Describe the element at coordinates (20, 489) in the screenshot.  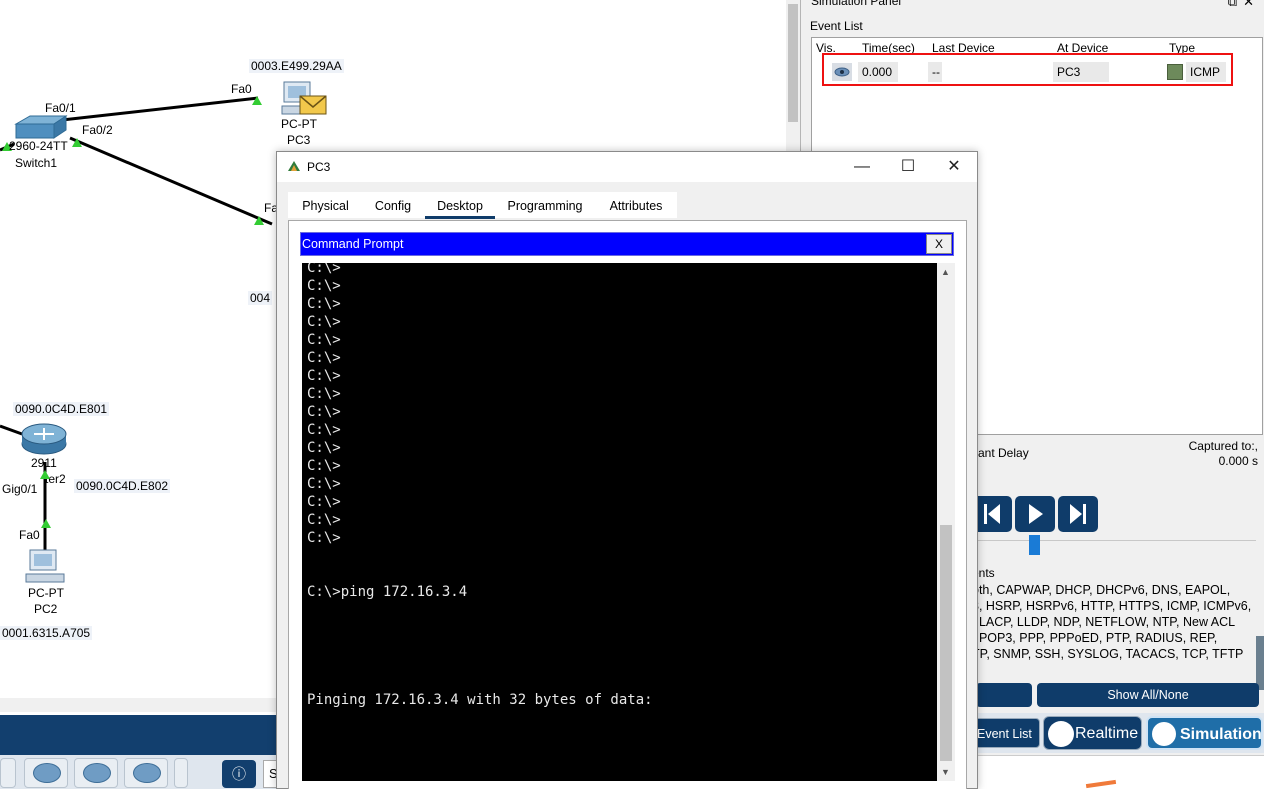
I see `router-port-label: Gig0/1` at that location.